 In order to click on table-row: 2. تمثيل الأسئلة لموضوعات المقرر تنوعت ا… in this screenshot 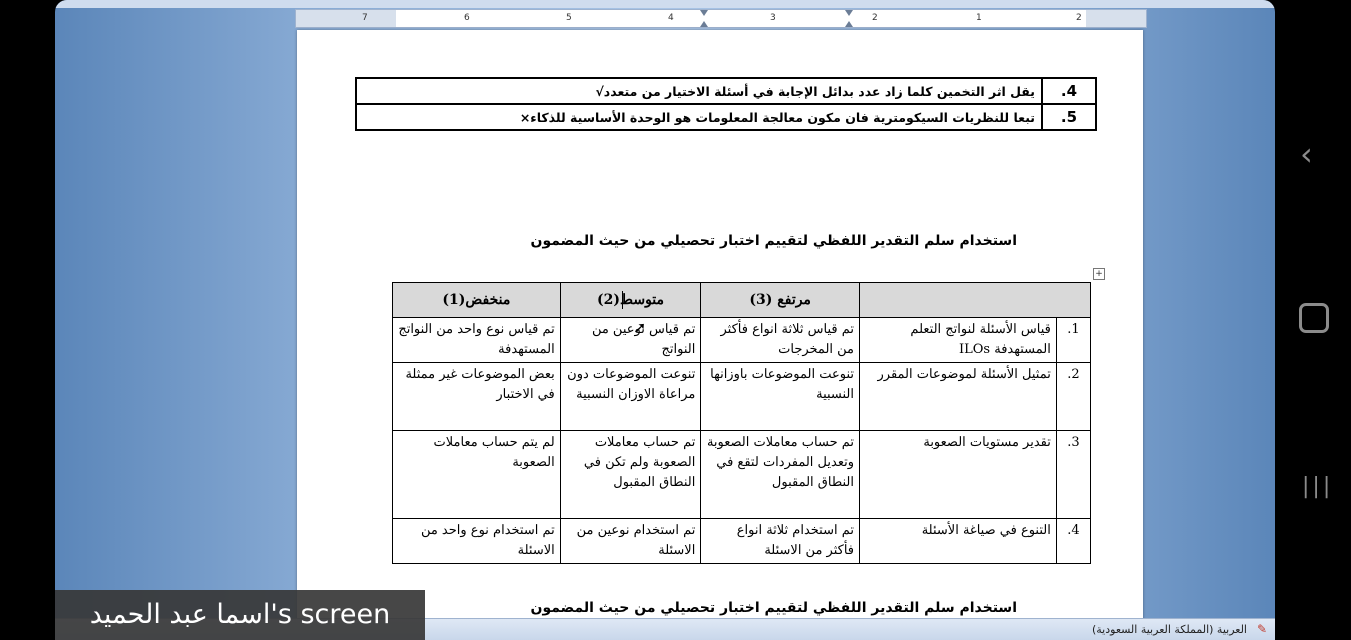, I will do `click(742, 396)`.